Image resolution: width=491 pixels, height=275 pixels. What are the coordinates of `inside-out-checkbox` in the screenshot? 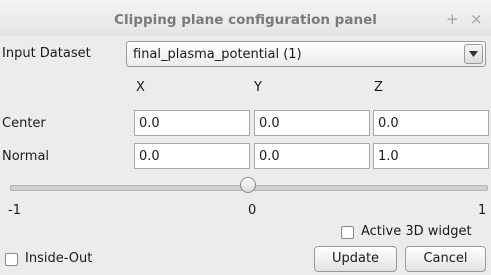 It's located at (11, 259).